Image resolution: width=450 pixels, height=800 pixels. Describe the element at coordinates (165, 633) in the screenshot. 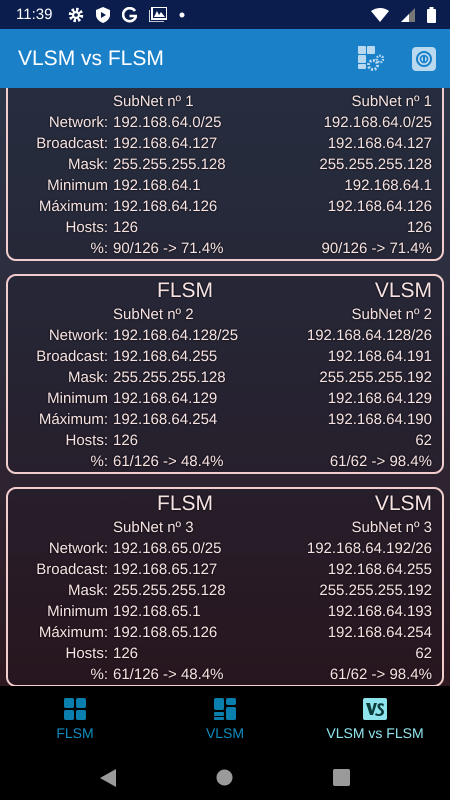

I see `flsm-value: 192.168.65.126` at that location.